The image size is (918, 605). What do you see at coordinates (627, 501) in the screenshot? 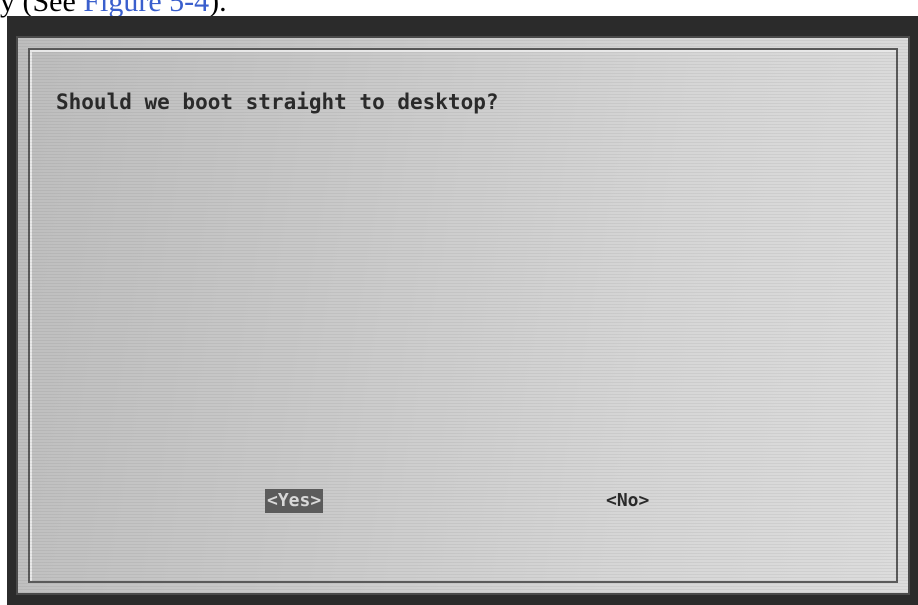
I see `no-button: <No>` at bounding box center [627, 501].